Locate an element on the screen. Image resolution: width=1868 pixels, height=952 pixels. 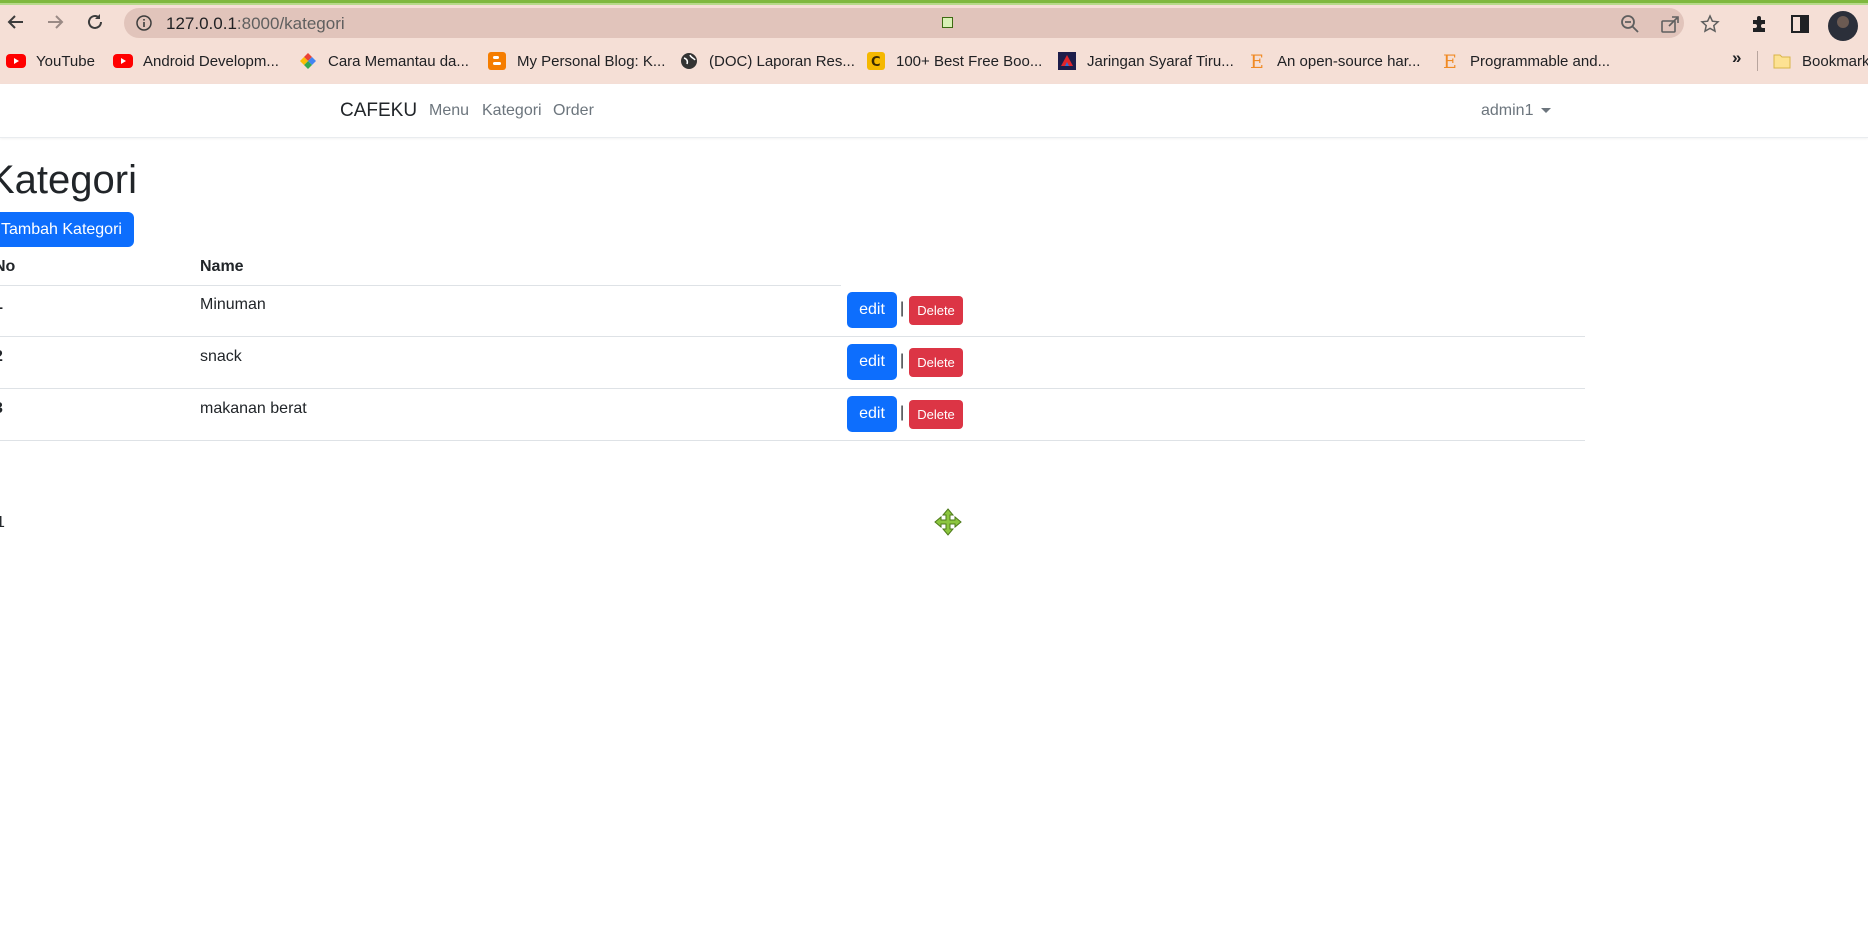
move-cursor-icon is located at coordinates (948, 522).